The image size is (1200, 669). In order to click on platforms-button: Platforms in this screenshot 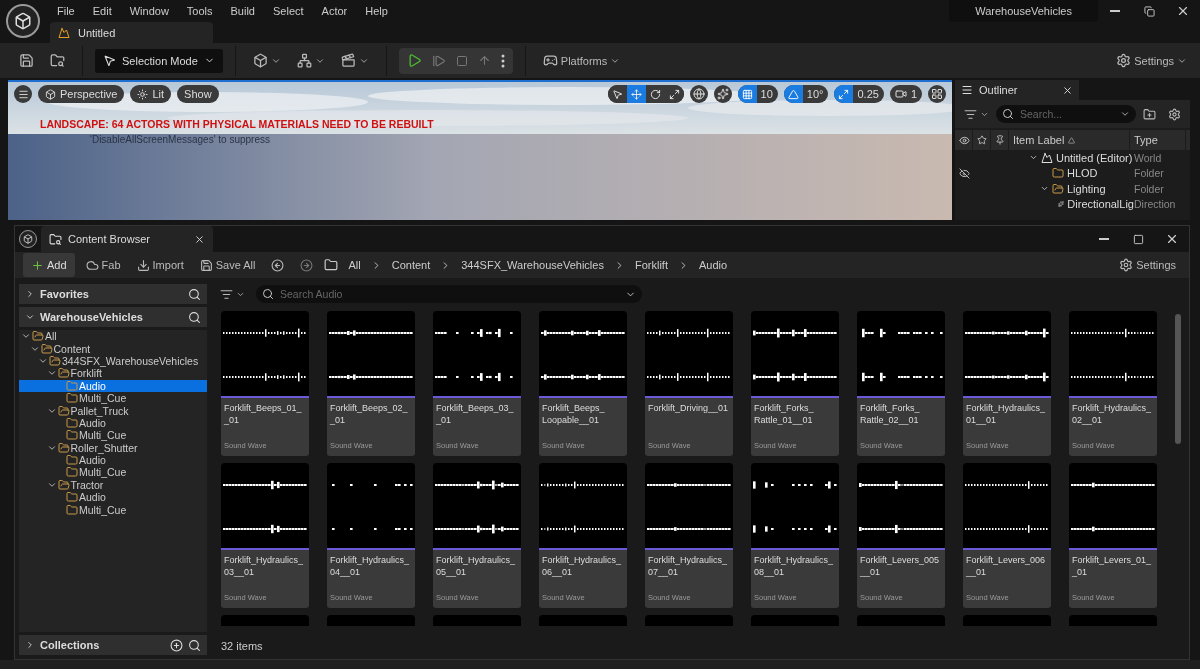, I will do `click(581, 60)`.